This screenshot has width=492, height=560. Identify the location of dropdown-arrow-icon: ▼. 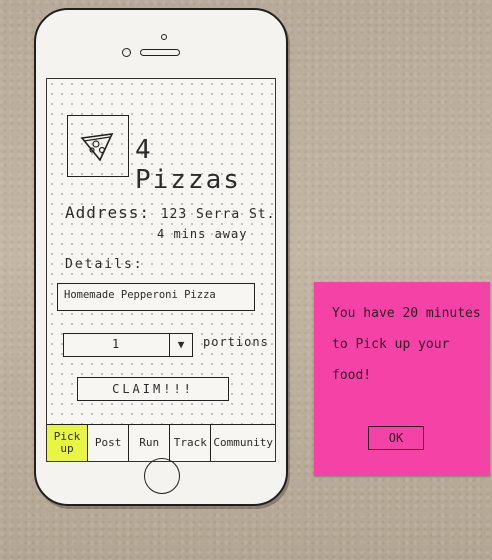
(180, 345).